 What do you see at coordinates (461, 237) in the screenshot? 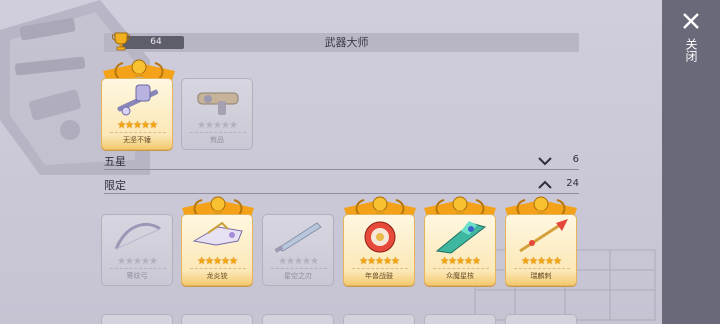
I see `crystal-icon` at bounding box center [461, 237].